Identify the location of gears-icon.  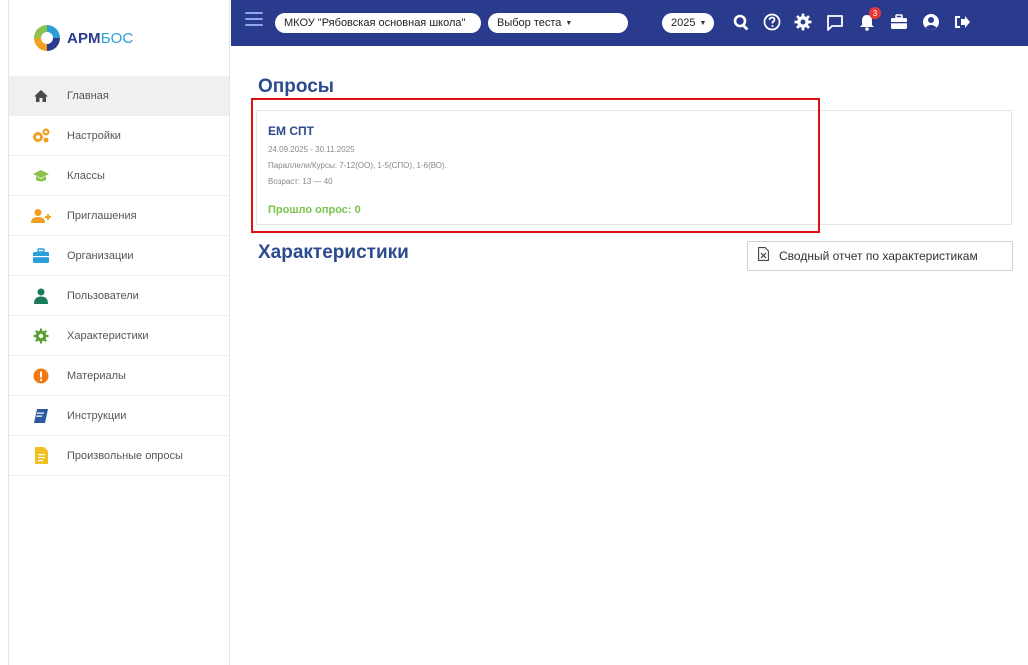
(41, 136).